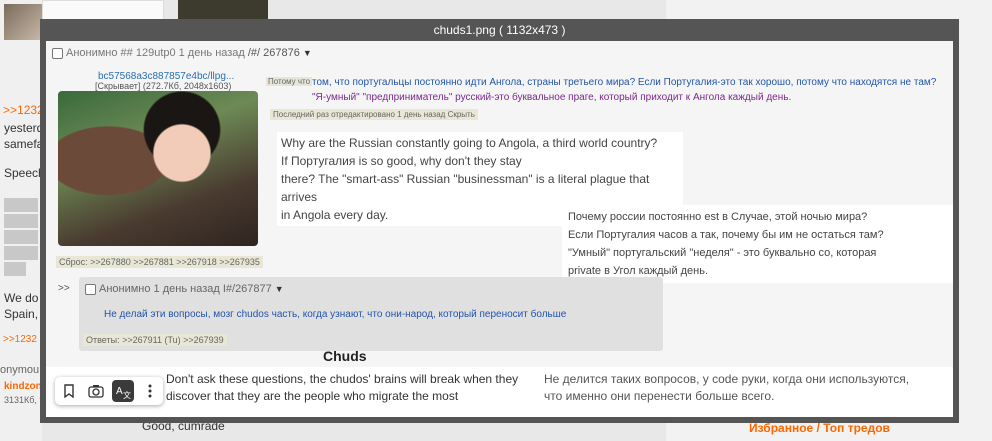 This screenshot has width=992, height=441. I want to click on caption-line: что именно они перенести больше всего., so click(659, 396).